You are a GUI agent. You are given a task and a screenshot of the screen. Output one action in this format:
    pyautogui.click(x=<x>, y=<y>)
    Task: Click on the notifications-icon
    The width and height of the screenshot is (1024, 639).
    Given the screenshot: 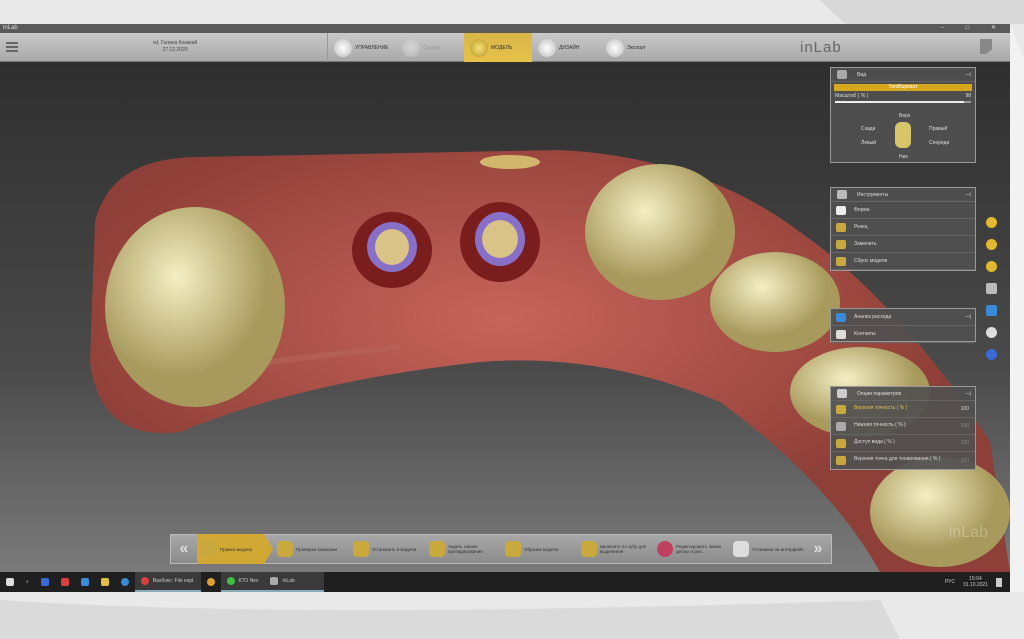 What is the action you would take?
    pyautogui.click(x=999, y=582)
    